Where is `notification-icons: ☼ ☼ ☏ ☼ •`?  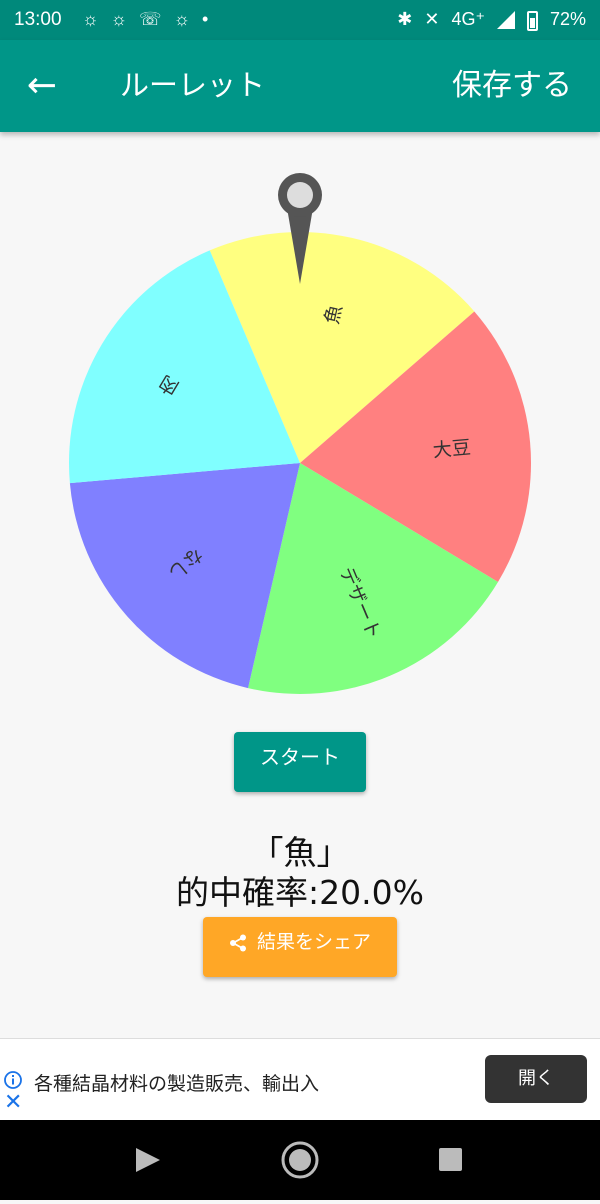
notification-icons: ☼ ☼ ☏ ☼ • is located at coordinates (145, 19).